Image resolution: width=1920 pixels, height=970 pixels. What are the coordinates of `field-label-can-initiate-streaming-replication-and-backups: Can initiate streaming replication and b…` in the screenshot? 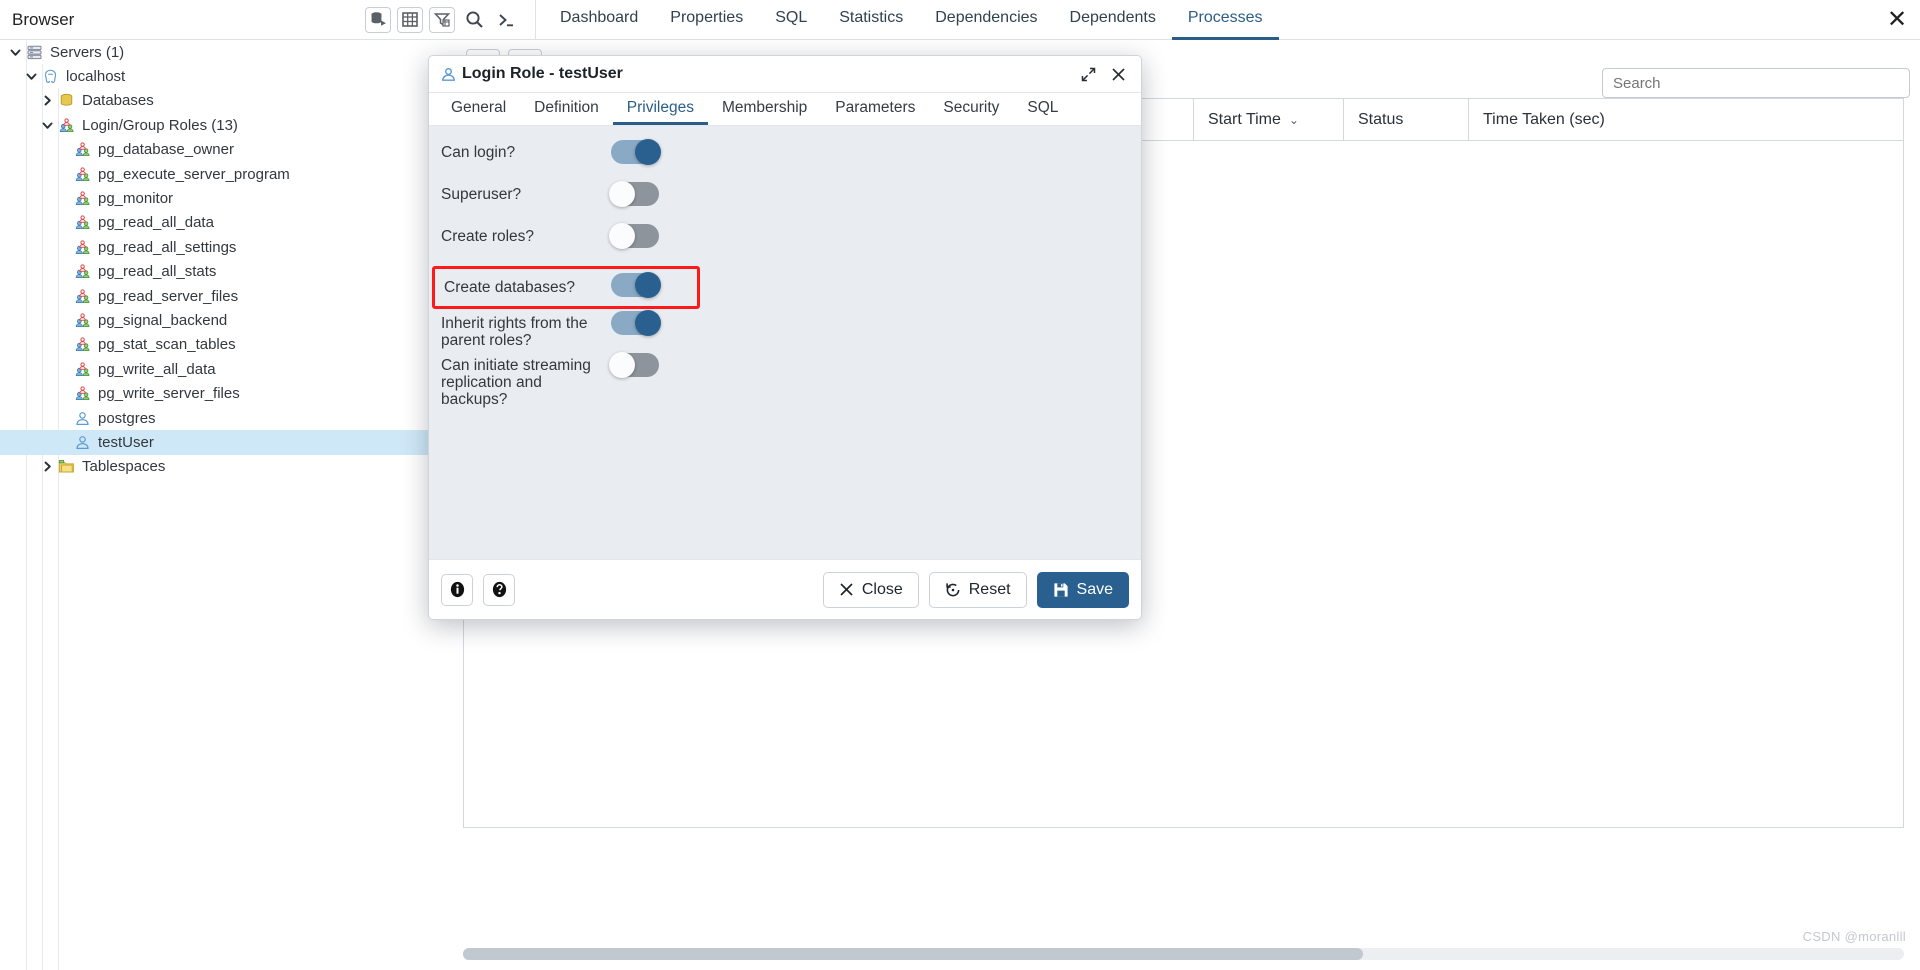 It's located at (516, 382).